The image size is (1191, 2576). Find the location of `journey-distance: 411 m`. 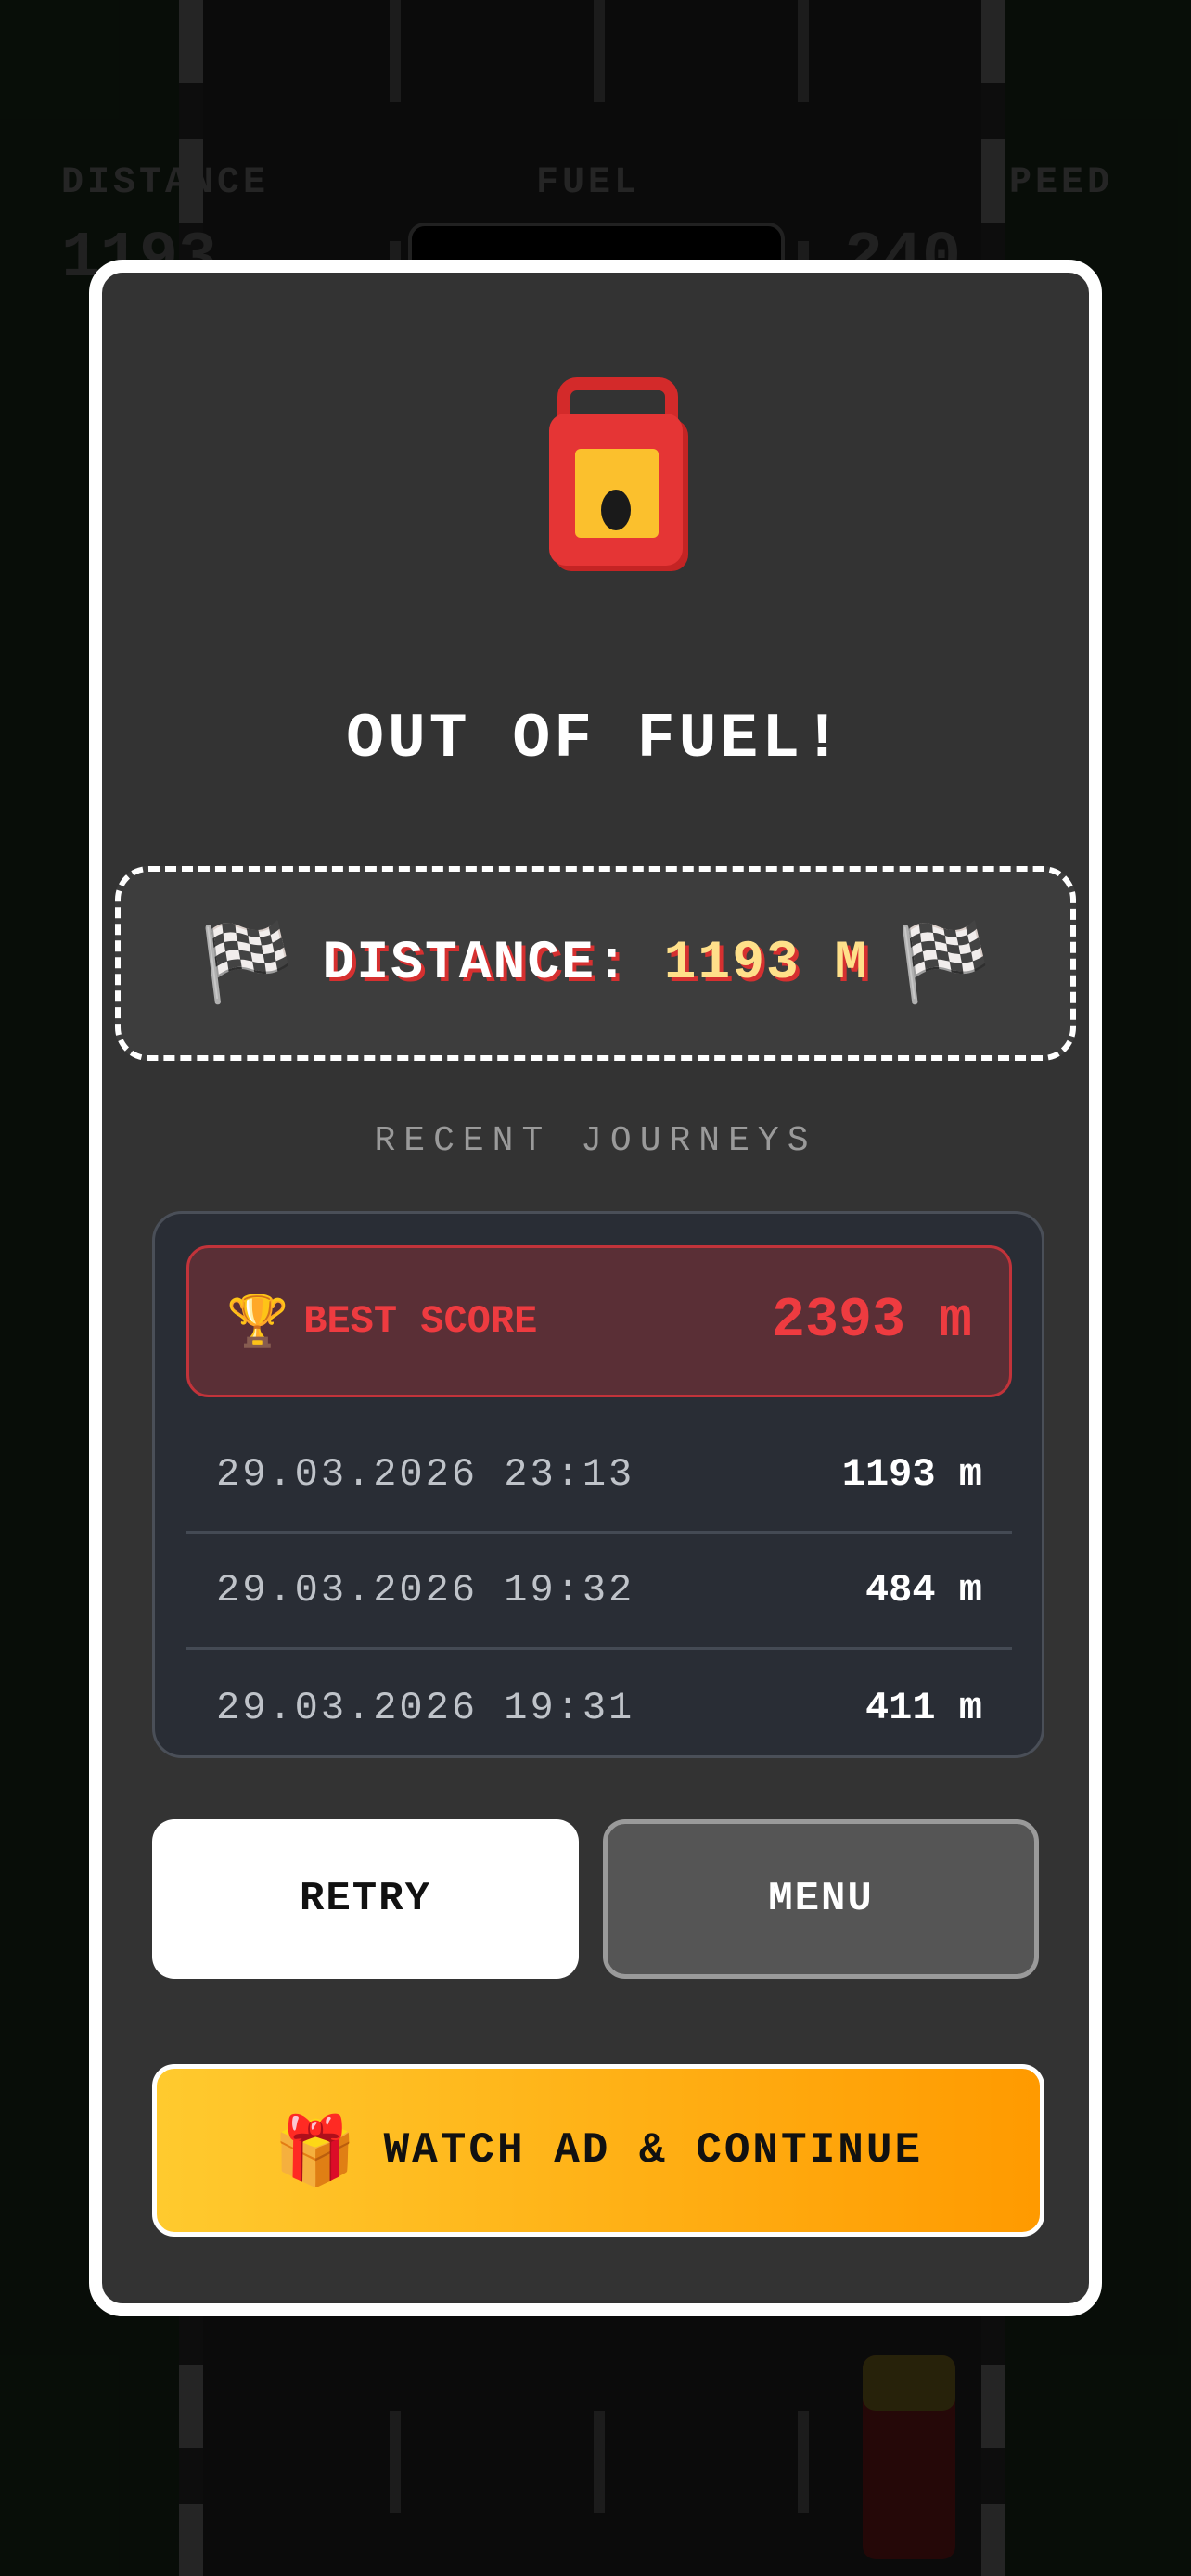

journey-distance: 411 m is located at coordinates (923, 1707).